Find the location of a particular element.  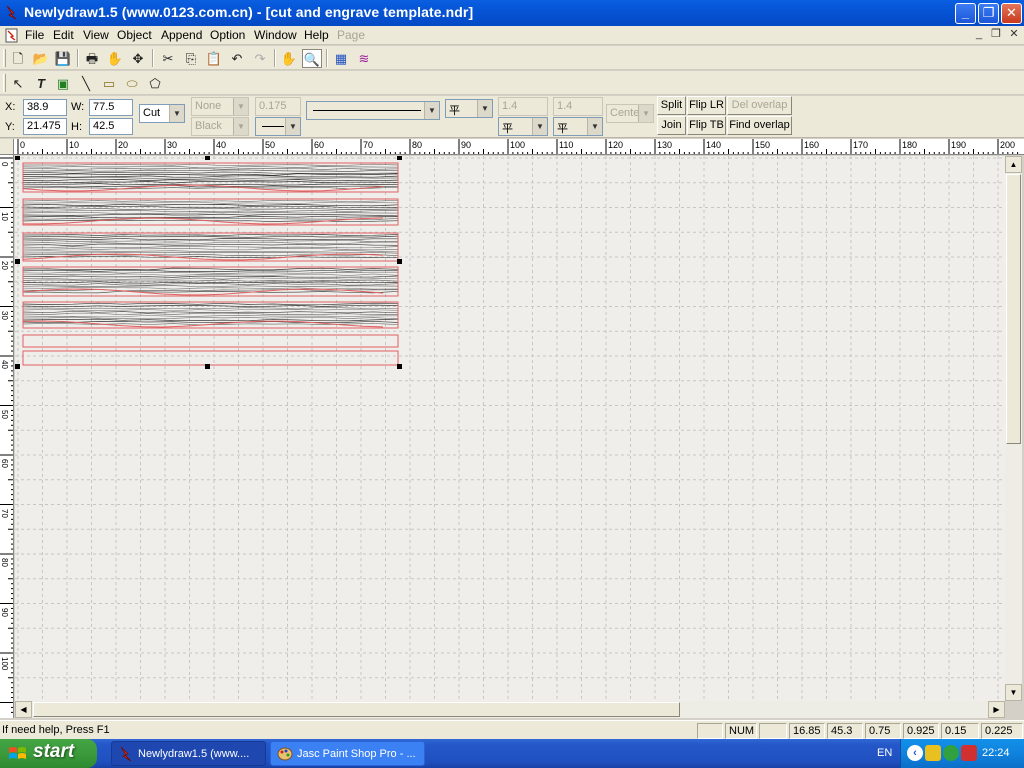

layers-icon: ▦ is located at coordinates (341, 58).